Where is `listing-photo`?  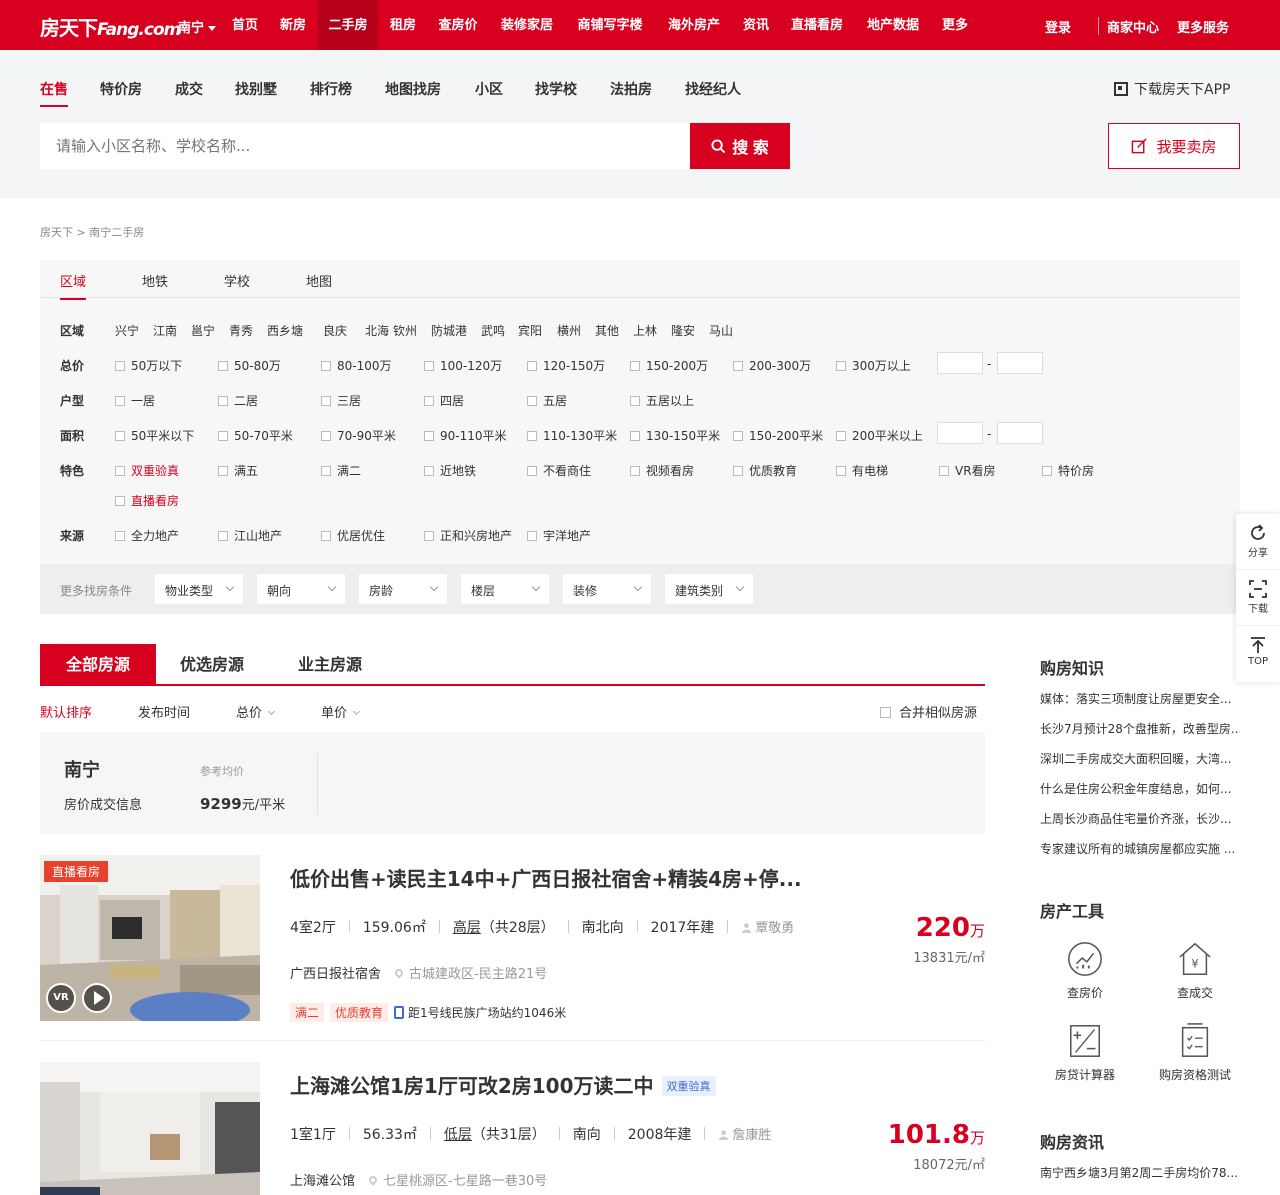 listing-photo is located at coordinates (150, 1128).